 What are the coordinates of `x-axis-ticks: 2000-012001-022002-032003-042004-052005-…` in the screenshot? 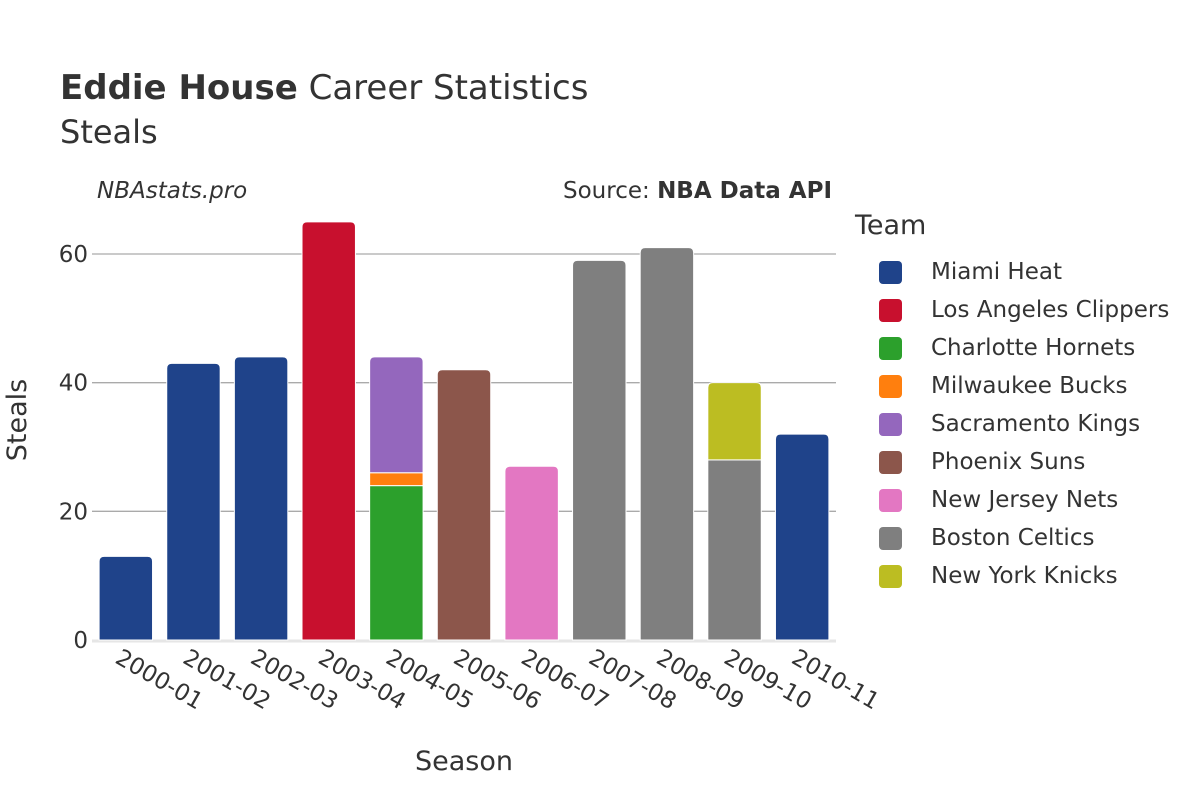 It's located at (497, 680).